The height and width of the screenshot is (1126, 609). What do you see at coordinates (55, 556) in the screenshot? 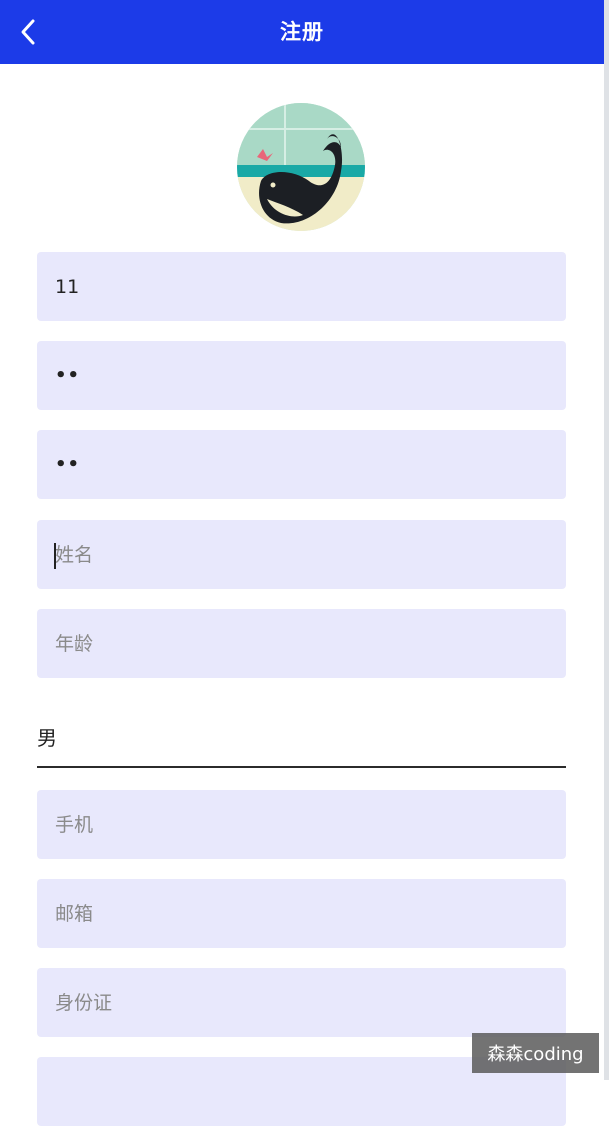
I see `text-cursor` at bounding box center [55, 556].